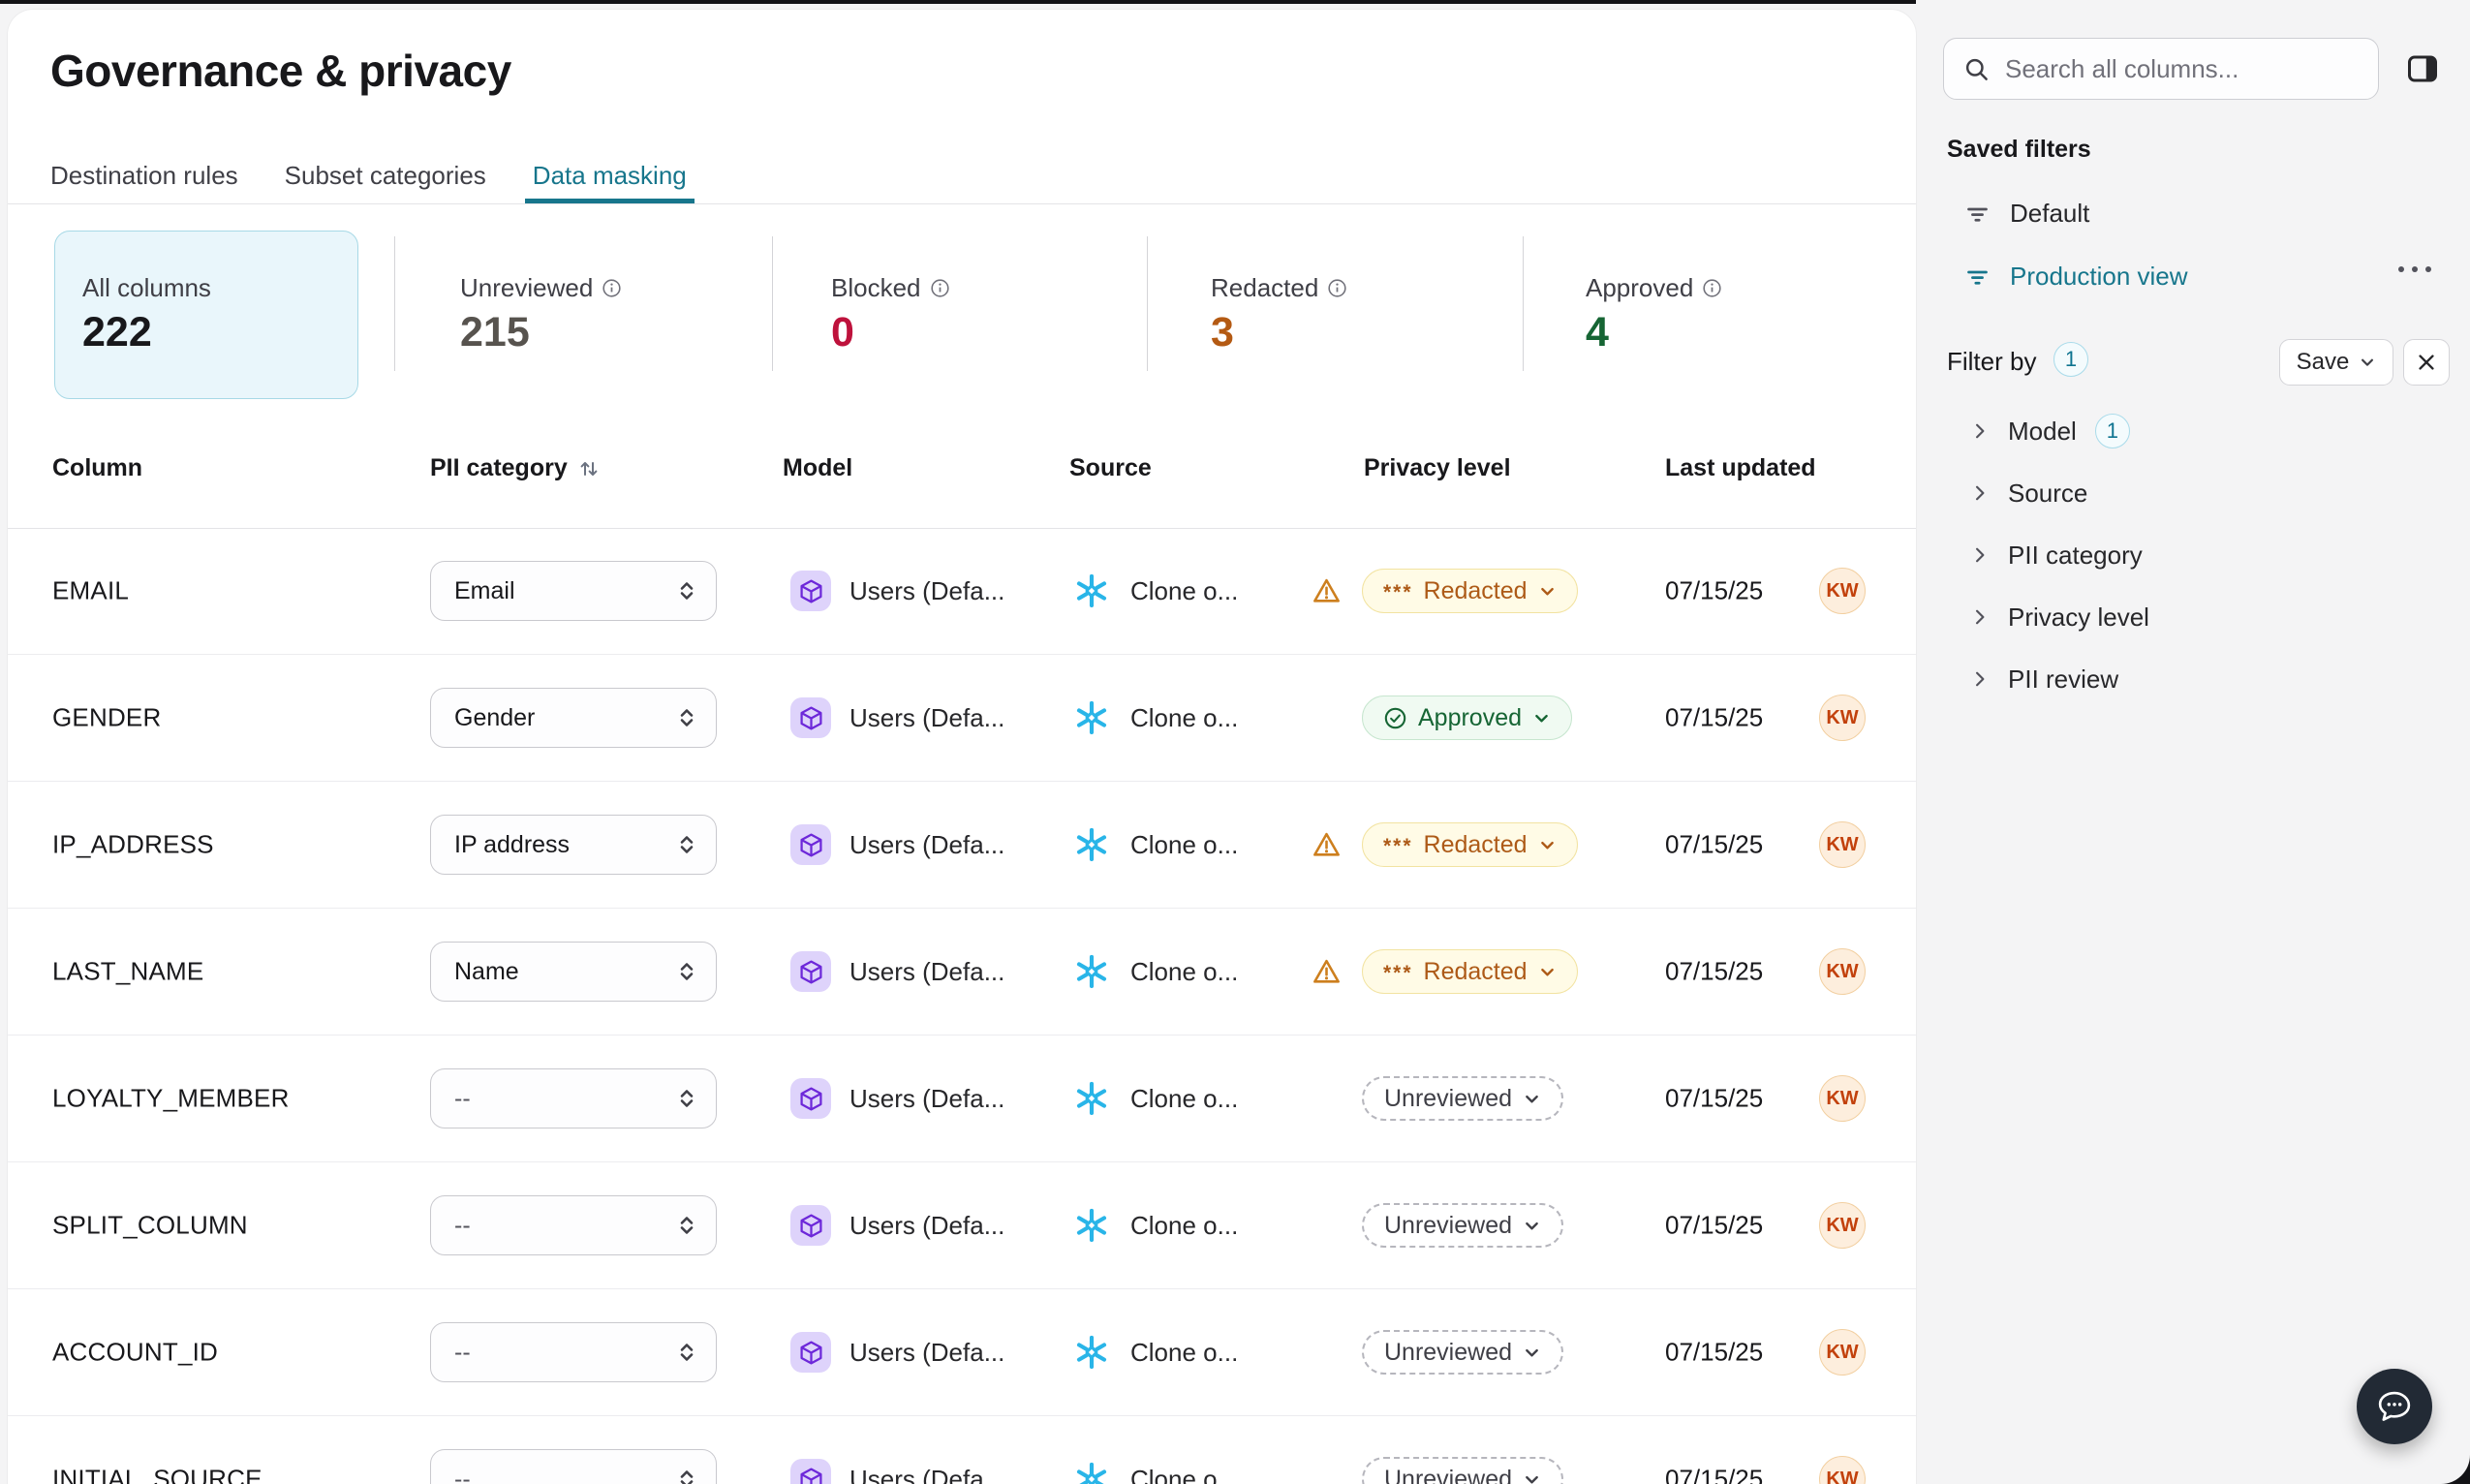 The image size is (2470, 1484). What do you see at coordinates (2027, 213) in the screenshot?
I see `saved-filter-default: Default` at bounding box center [2027, 213].